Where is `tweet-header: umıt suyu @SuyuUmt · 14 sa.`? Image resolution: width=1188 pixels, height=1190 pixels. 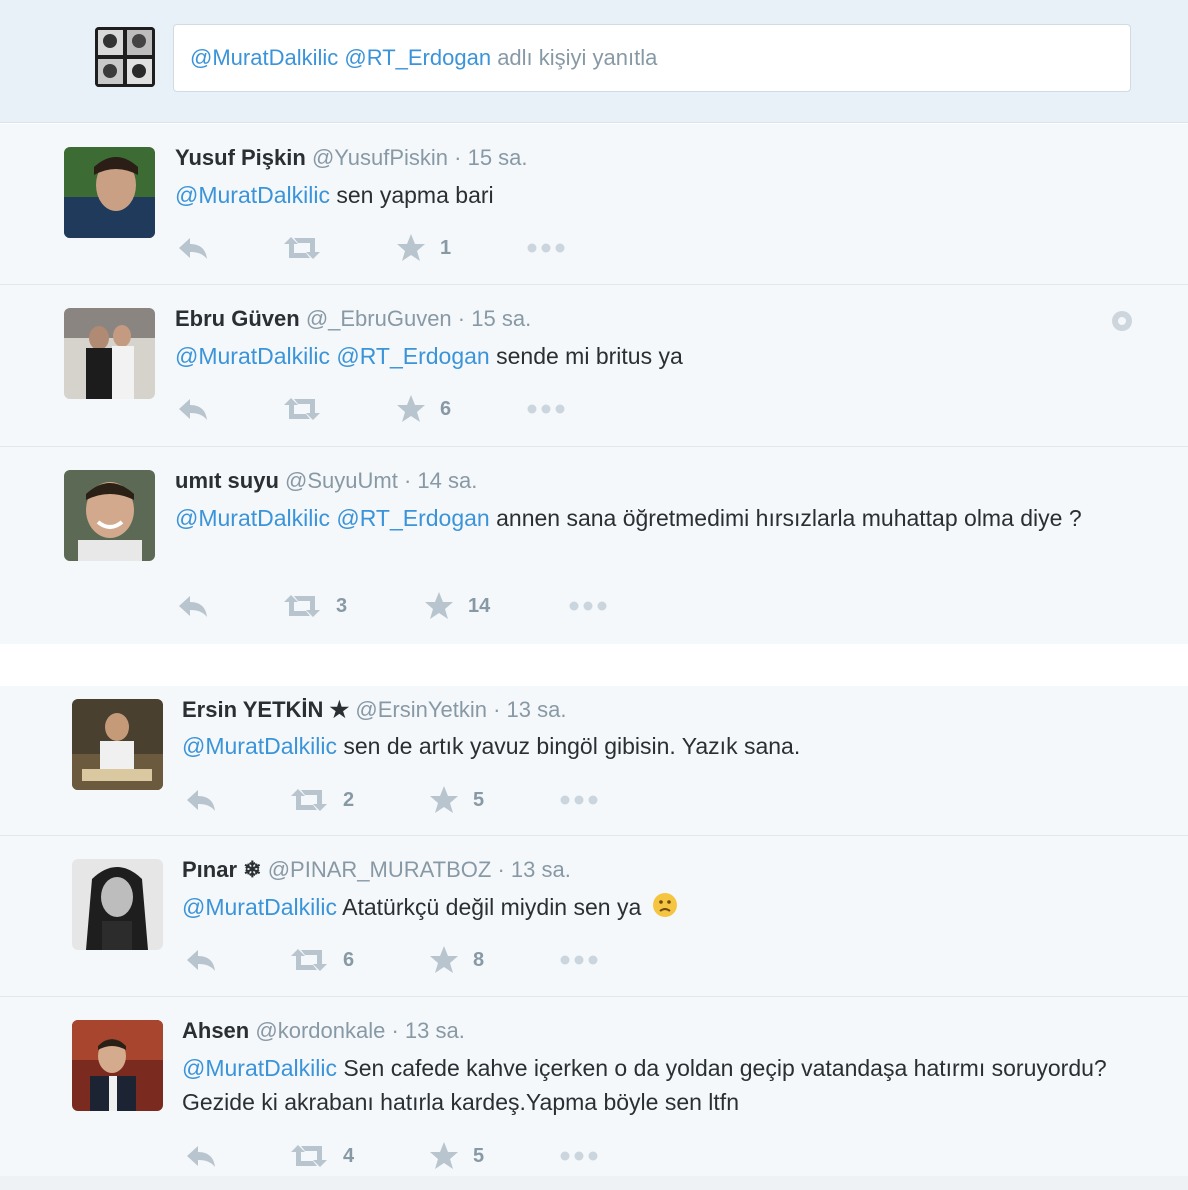
tweet-header: umıt suyu @SuyuUmt · 14 sa. is located at coordinates (326, 480).